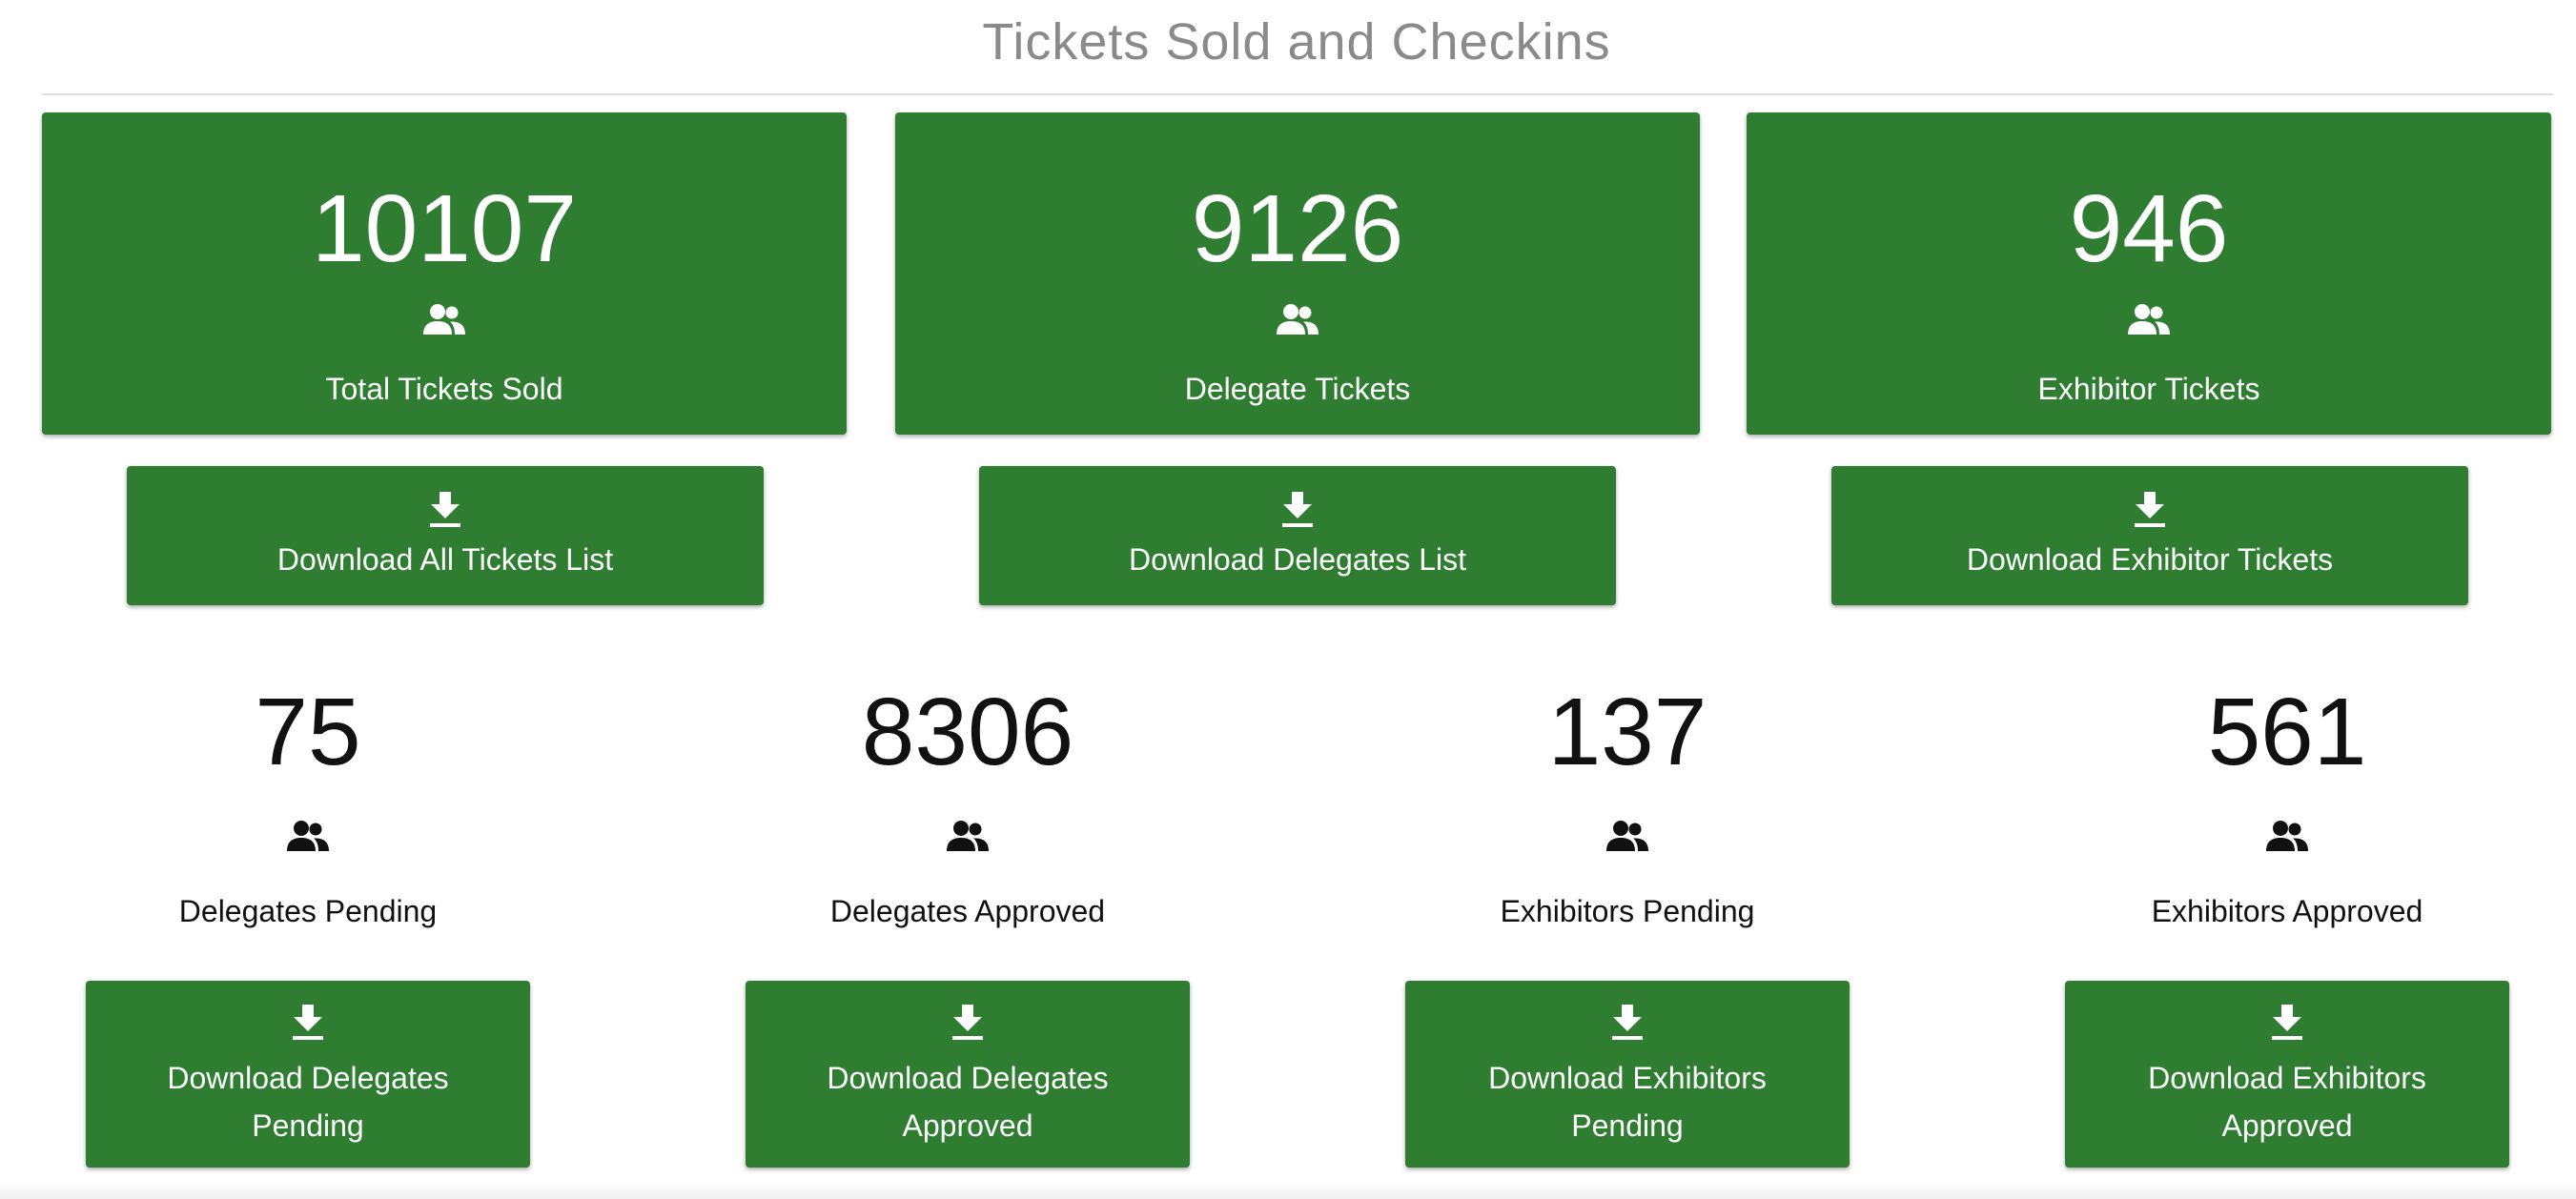 The height and width of the screenshot is (1199, 2576). Describe the element at coordinates (2287, 818) in the screenshot. I see `sub-stat-exhibitors-approved: 561 Exhibitors Approved` at that location.